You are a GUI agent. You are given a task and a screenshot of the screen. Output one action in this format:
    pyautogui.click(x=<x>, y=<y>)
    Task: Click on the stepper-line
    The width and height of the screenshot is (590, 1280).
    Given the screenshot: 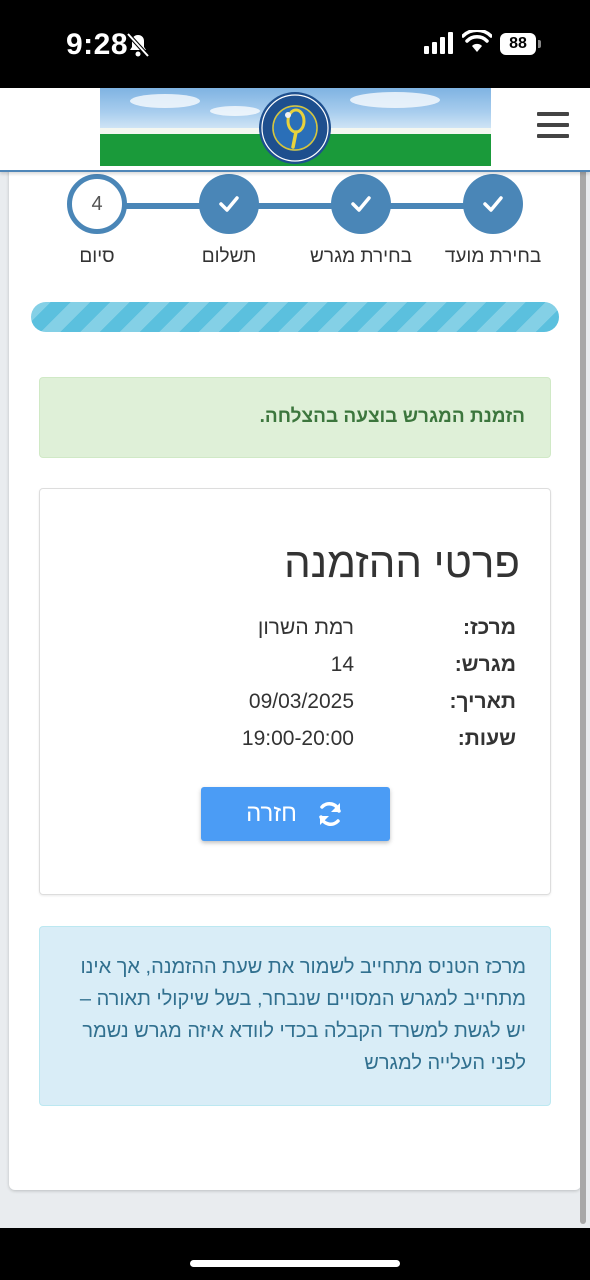 What is the action you would take?
    pyautogui.click(x=295, y=206)
    